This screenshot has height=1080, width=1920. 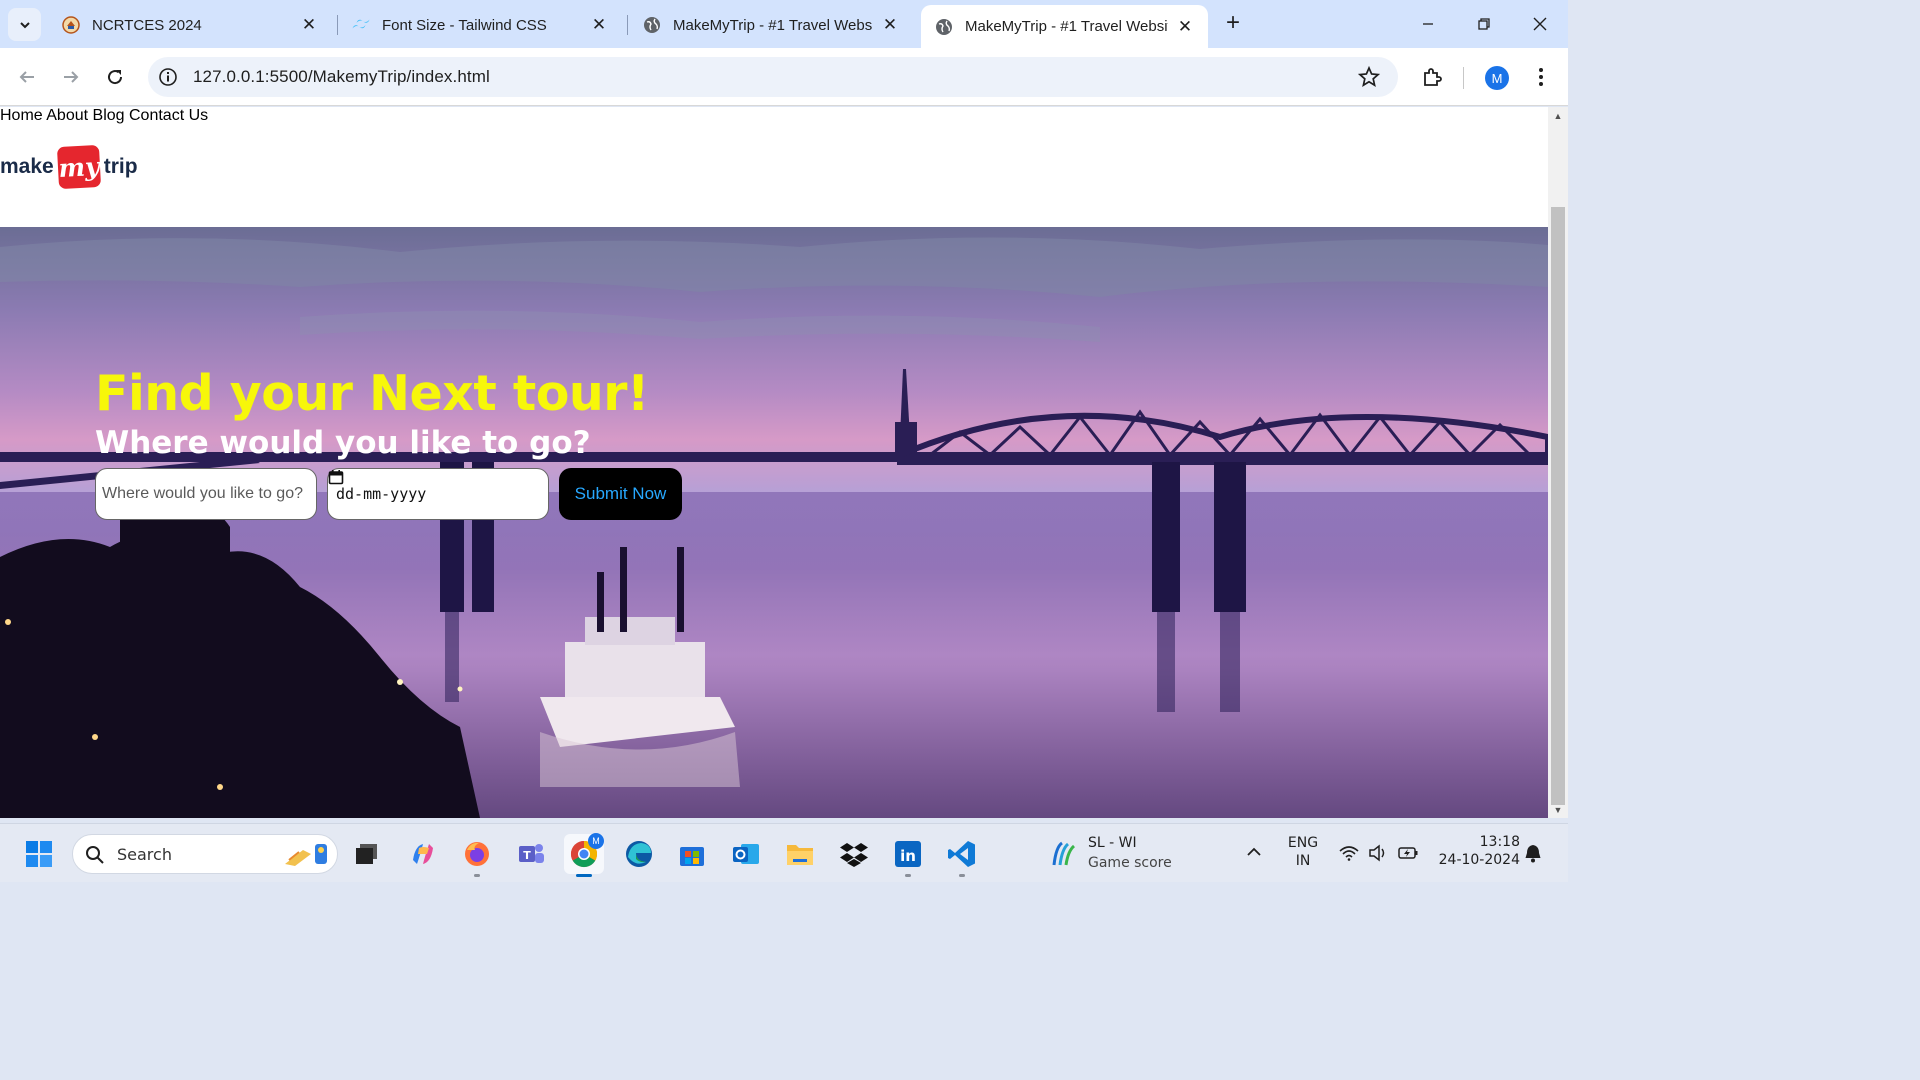 I want to click on nav-blog: Blog, so click(x=109, y=115).